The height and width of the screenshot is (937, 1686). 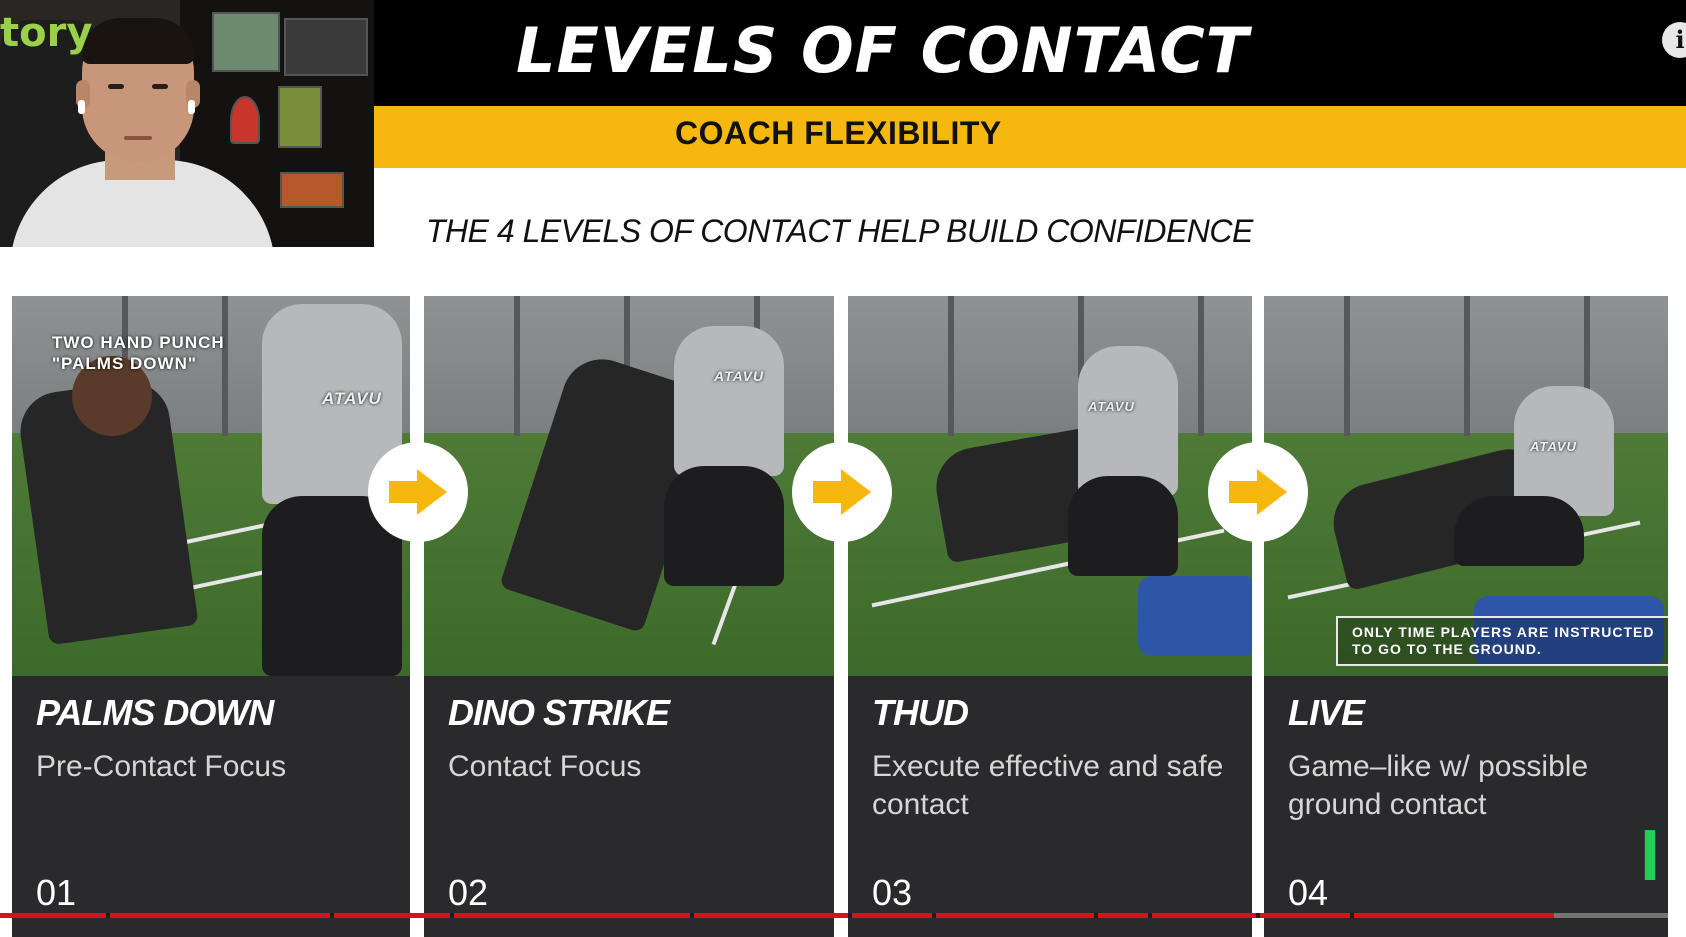 What do you see at coordinates (629, 806) in the screenshot?
I see `level-caption-2: DINO STRIKE Contact Focus 02` at bounding box center [629, 806].